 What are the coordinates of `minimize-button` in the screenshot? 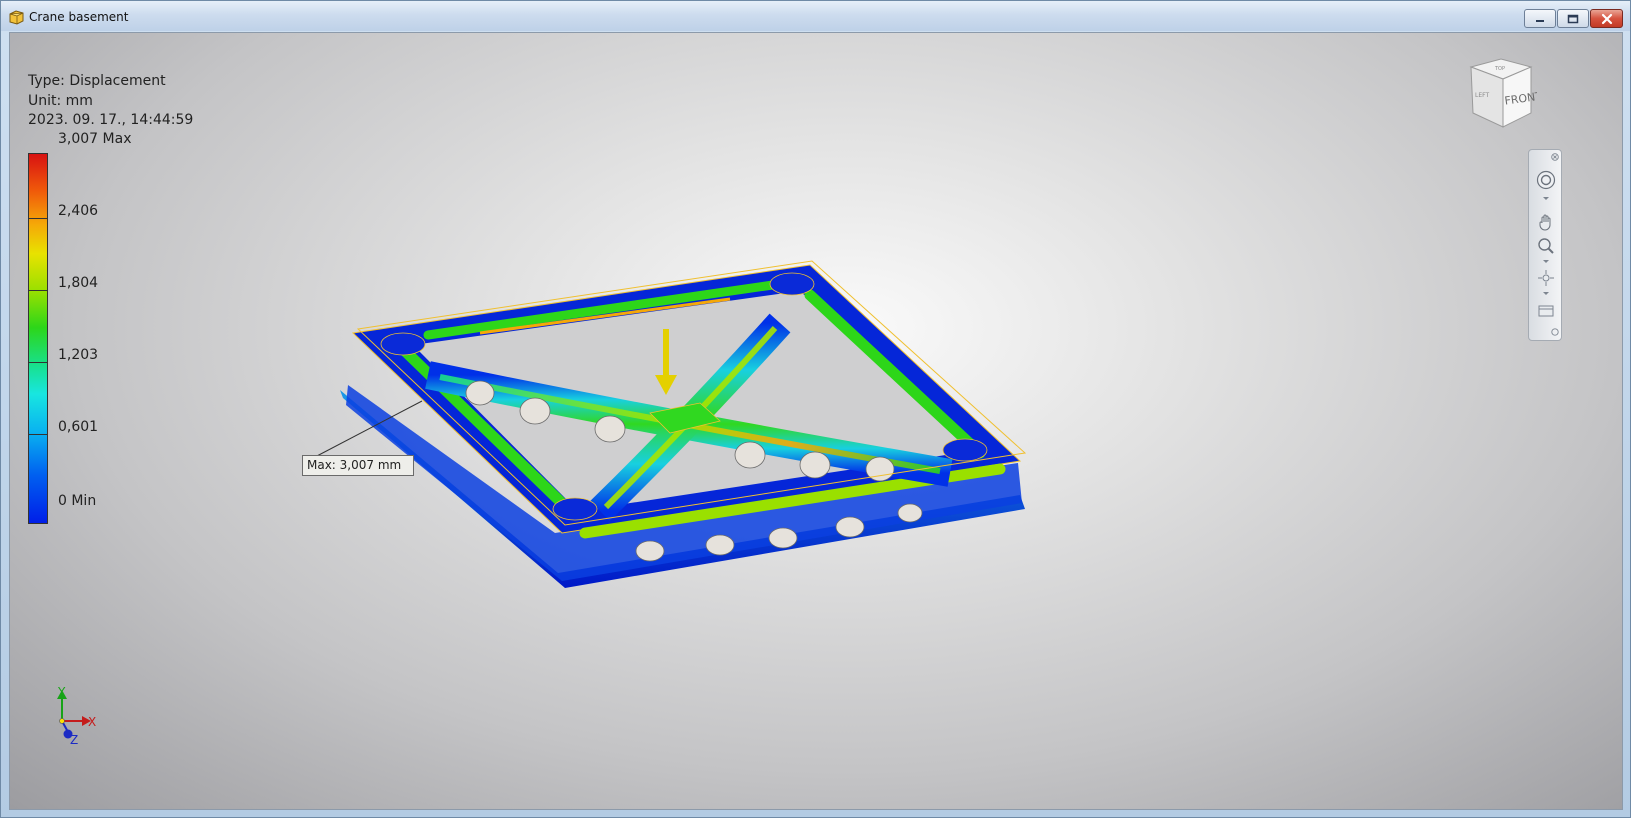 It's located at (1540, 18).